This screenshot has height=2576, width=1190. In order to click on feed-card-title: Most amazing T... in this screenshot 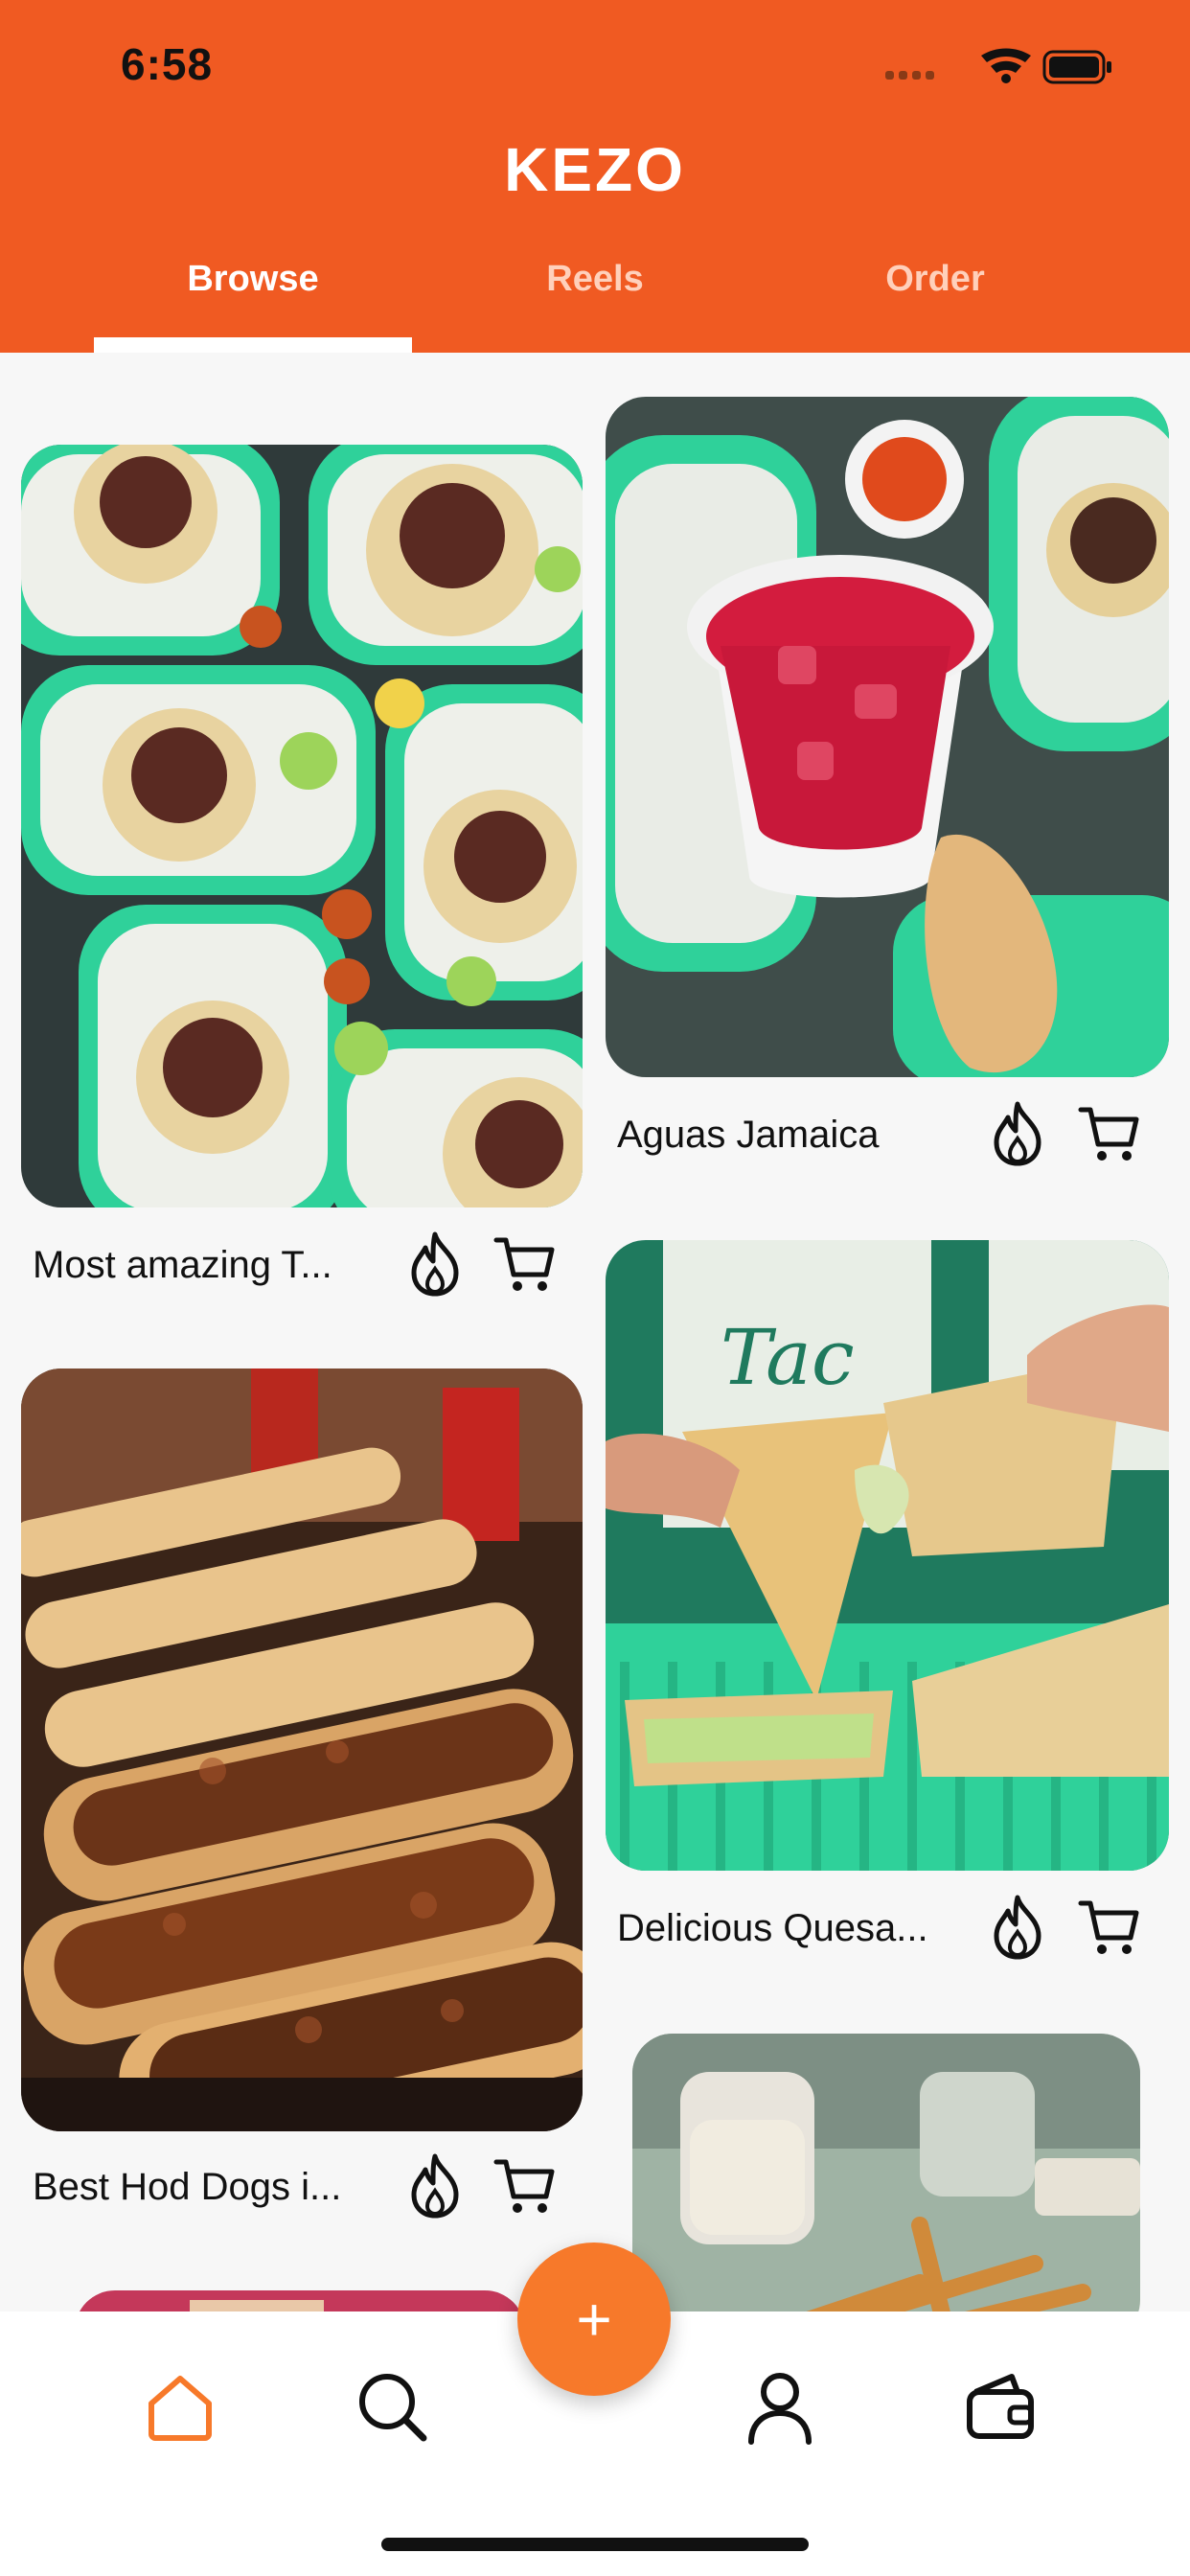, I will do `click(183, 1265)`.